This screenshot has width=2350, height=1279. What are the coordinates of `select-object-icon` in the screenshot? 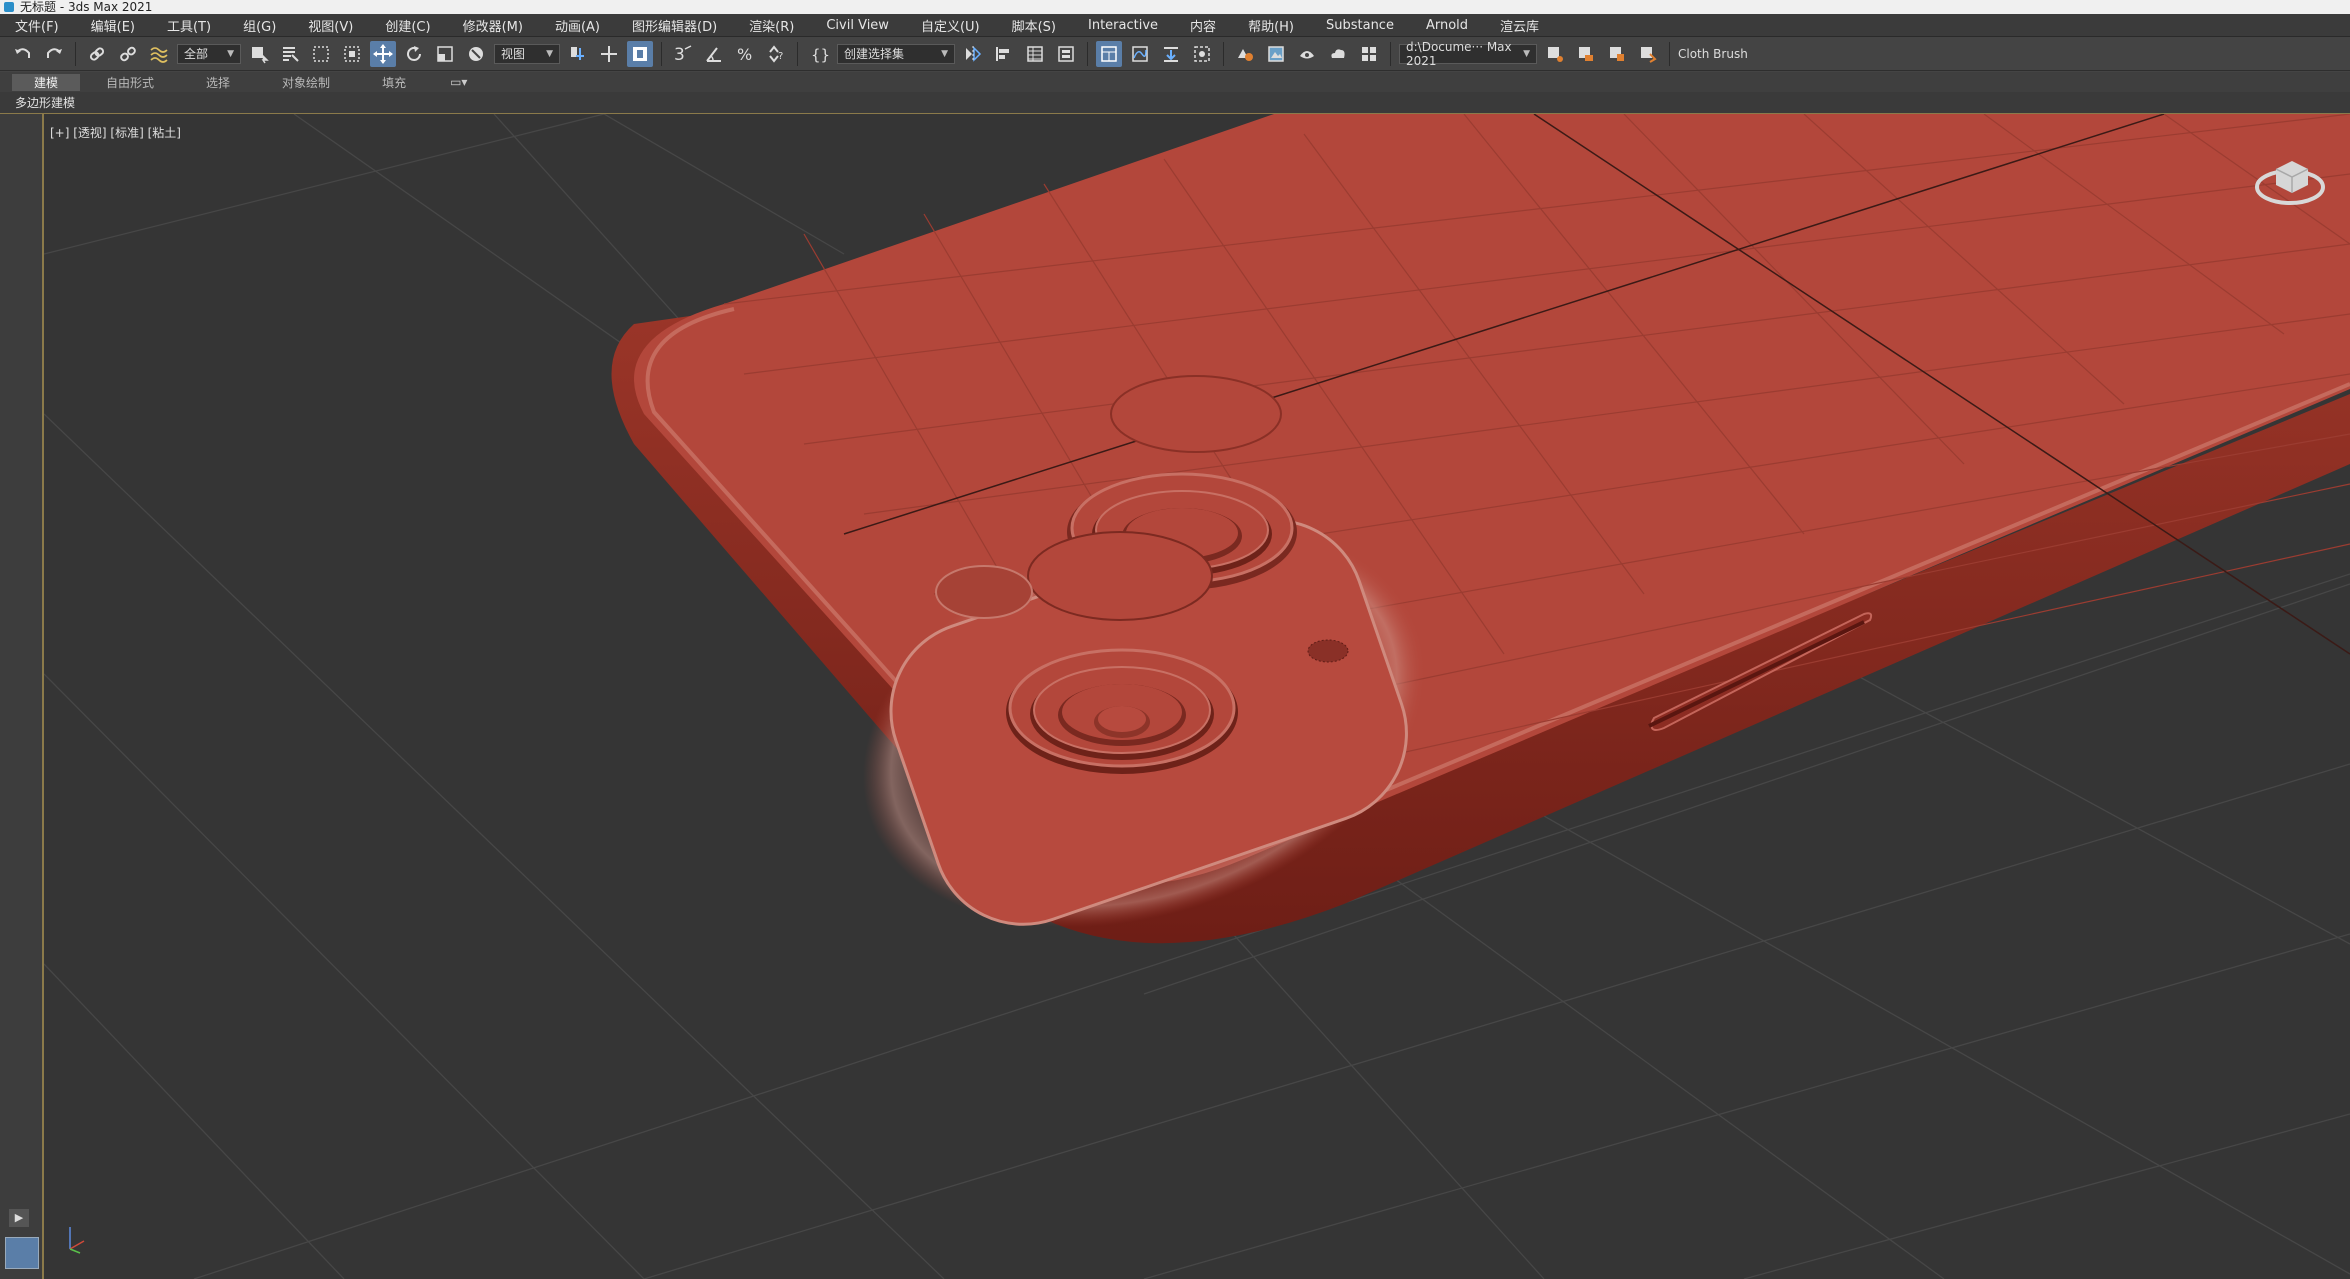 It's located at (259, 54).